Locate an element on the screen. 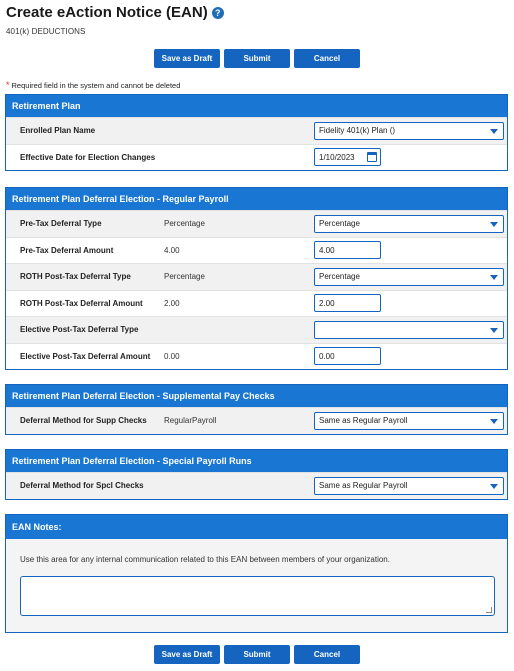 The width and height of the screenshot is (514, 671). field-label: Effective Date for Election Changes is located at coordinates (88, 157).